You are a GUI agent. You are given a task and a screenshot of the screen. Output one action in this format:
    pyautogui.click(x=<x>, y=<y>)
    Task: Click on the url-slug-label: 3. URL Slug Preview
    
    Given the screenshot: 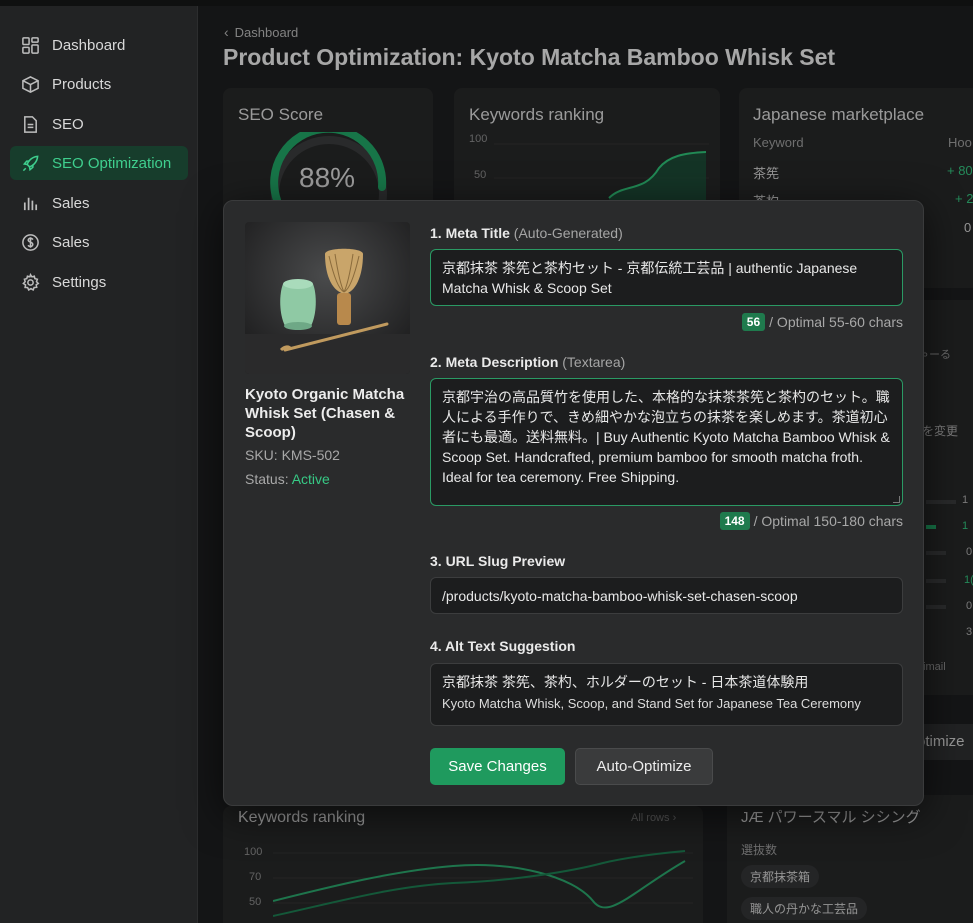 What is the action you would take?
    pyautogui.click(x=498, y=561)
    